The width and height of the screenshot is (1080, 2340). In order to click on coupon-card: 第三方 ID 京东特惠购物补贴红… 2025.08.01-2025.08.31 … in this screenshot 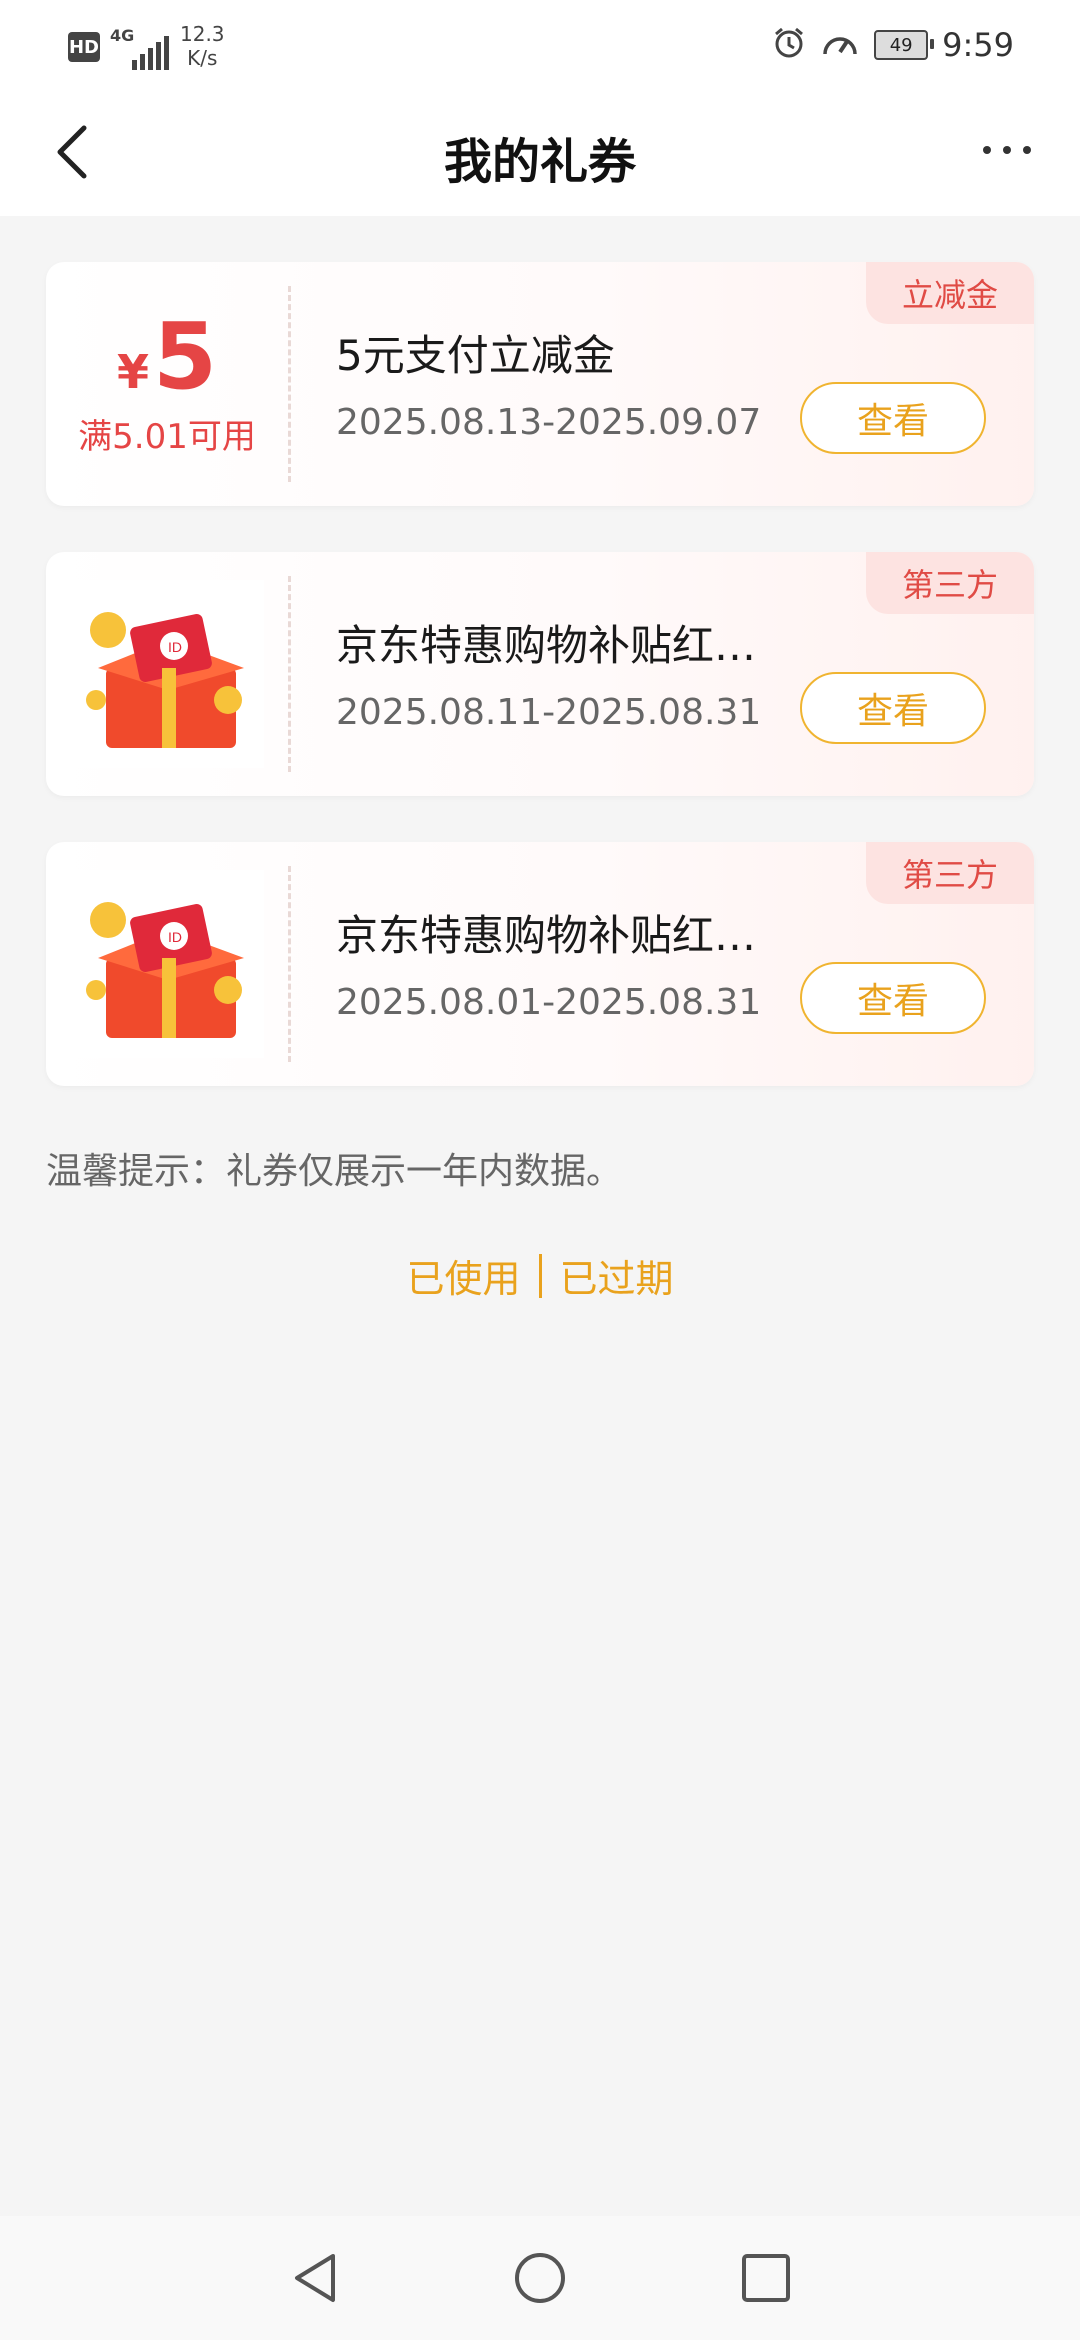, I will do `click(540, 964)`.